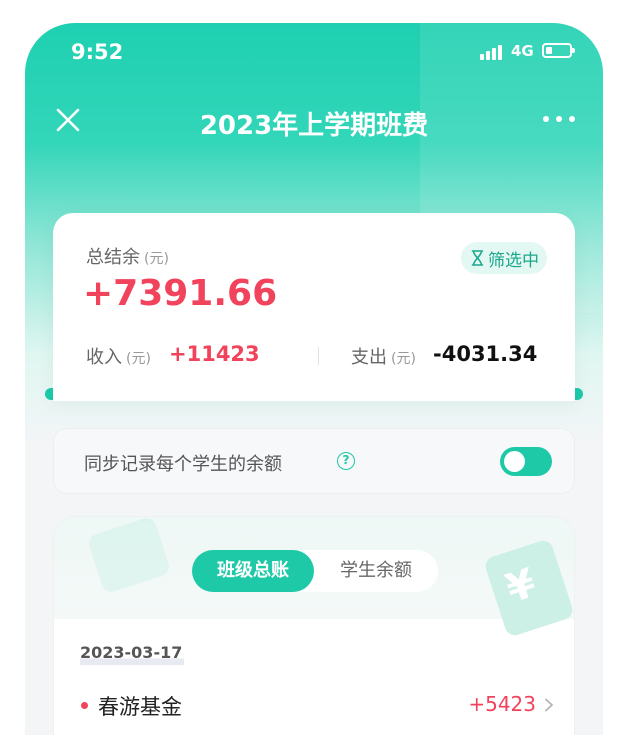 Image resolution: width=625 pixels, height=735 pixels. I want to click on tab-class-ledger: 班级总账, so click(253, 571).